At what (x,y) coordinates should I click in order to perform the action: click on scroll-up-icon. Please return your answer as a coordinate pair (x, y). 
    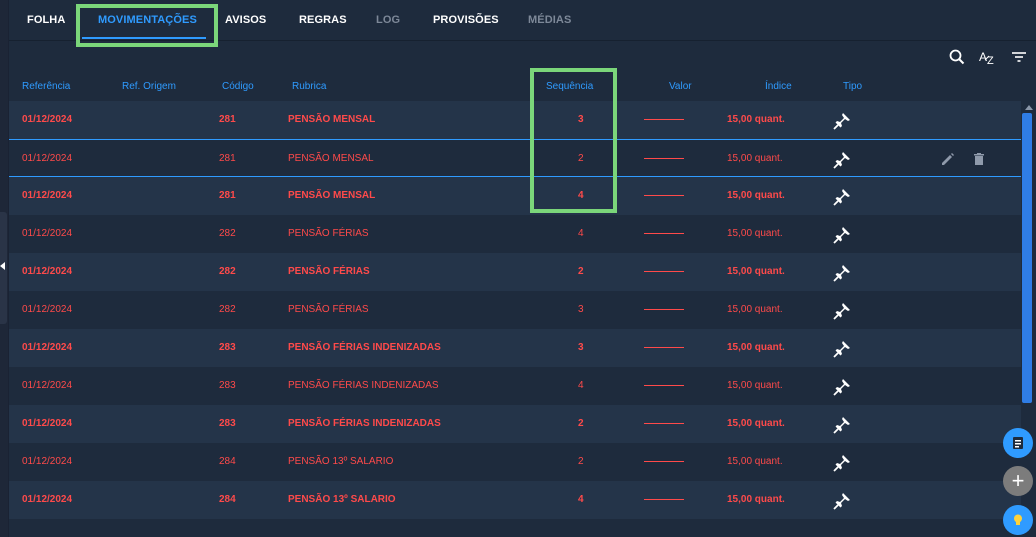
    Looking at the image, I should click on (1029, 107).